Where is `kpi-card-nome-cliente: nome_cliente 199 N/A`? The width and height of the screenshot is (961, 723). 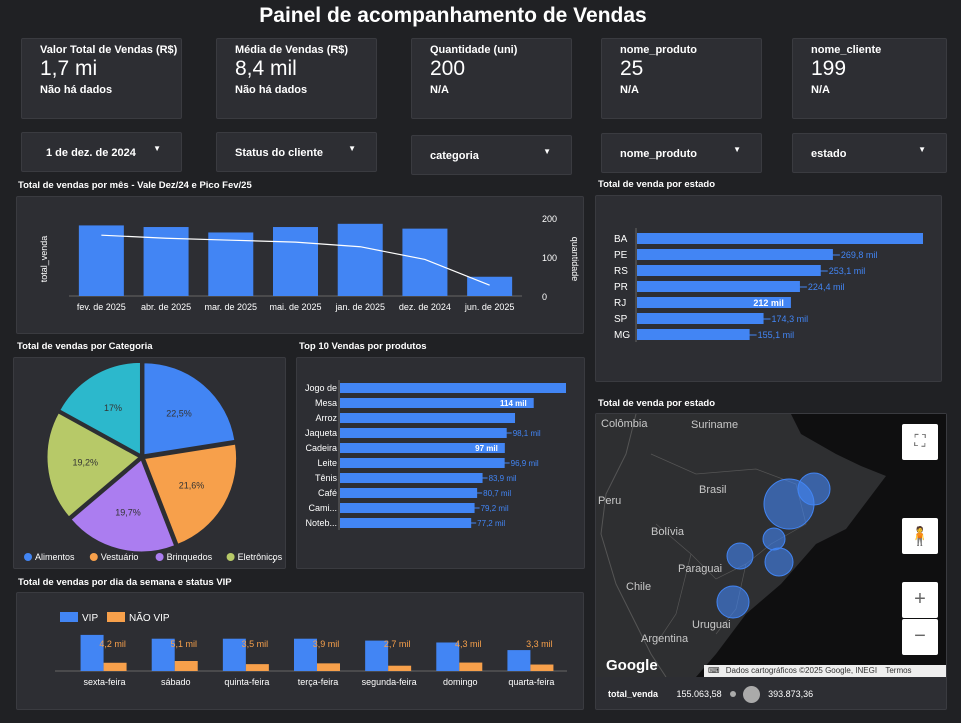 kpi-card-nome-cliente: nome_cliente 199 N/A is located at coordinates (869, 78).